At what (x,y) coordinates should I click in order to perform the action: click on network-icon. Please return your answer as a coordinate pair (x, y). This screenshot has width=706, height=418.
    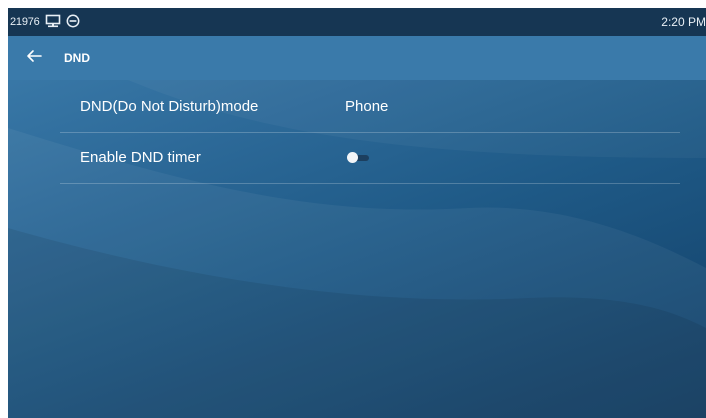
    Looking at the image, I should click on (53, 22).